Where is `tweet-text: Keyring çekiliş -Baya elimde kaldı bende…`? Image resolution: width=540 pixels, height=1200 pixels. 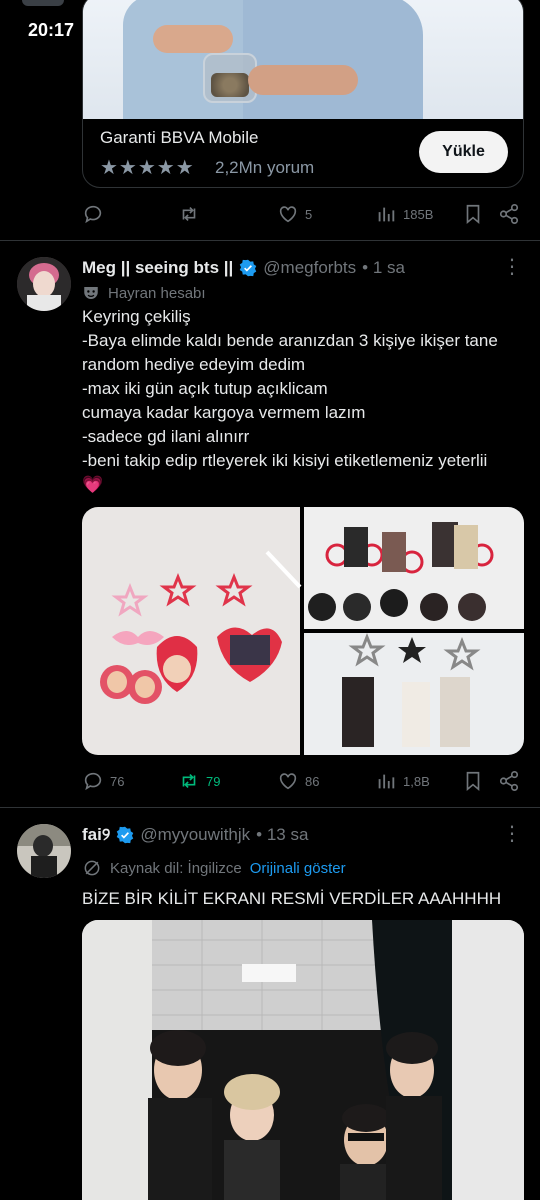
tweet-text: Keyring çekiliş -Baya elimde kaldı bende… is located at coordinates (303, 401).